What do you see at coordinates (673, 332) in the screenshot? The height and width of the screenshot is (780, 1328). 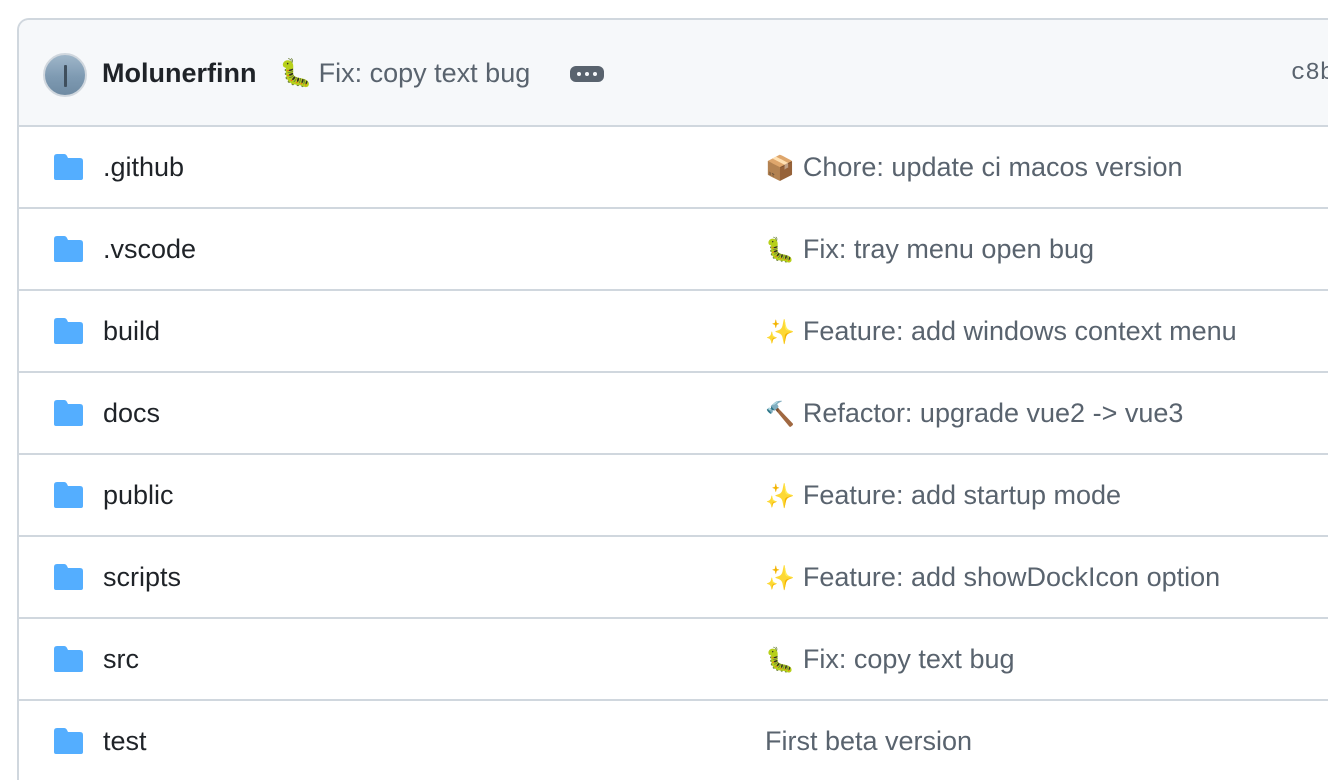 I see `file-row: build ✨ Feature: add windows context menu` at bounding box center [673, 332].